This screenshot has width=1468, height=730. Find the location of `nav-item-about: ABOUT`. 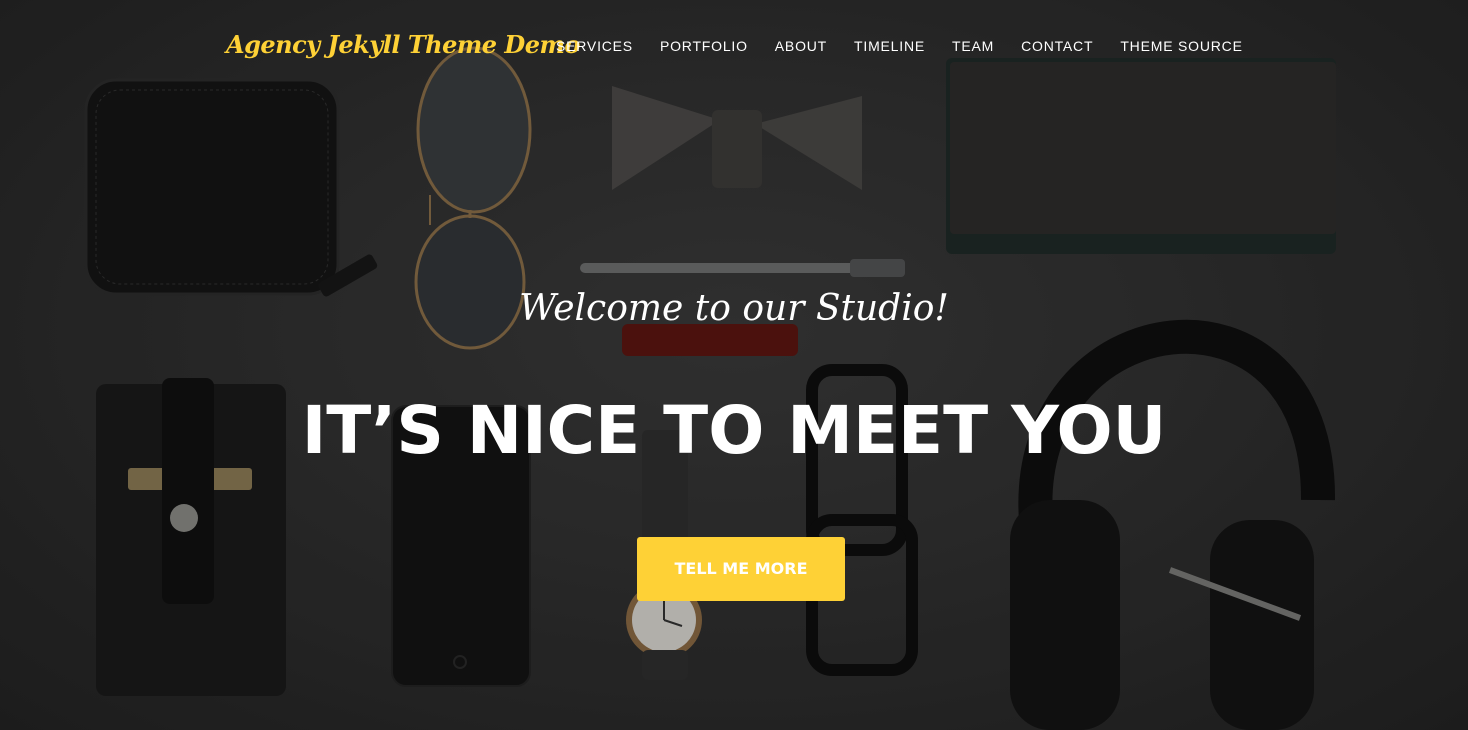

nav-item-about: ABOUT is located at coordinates (801, 46).